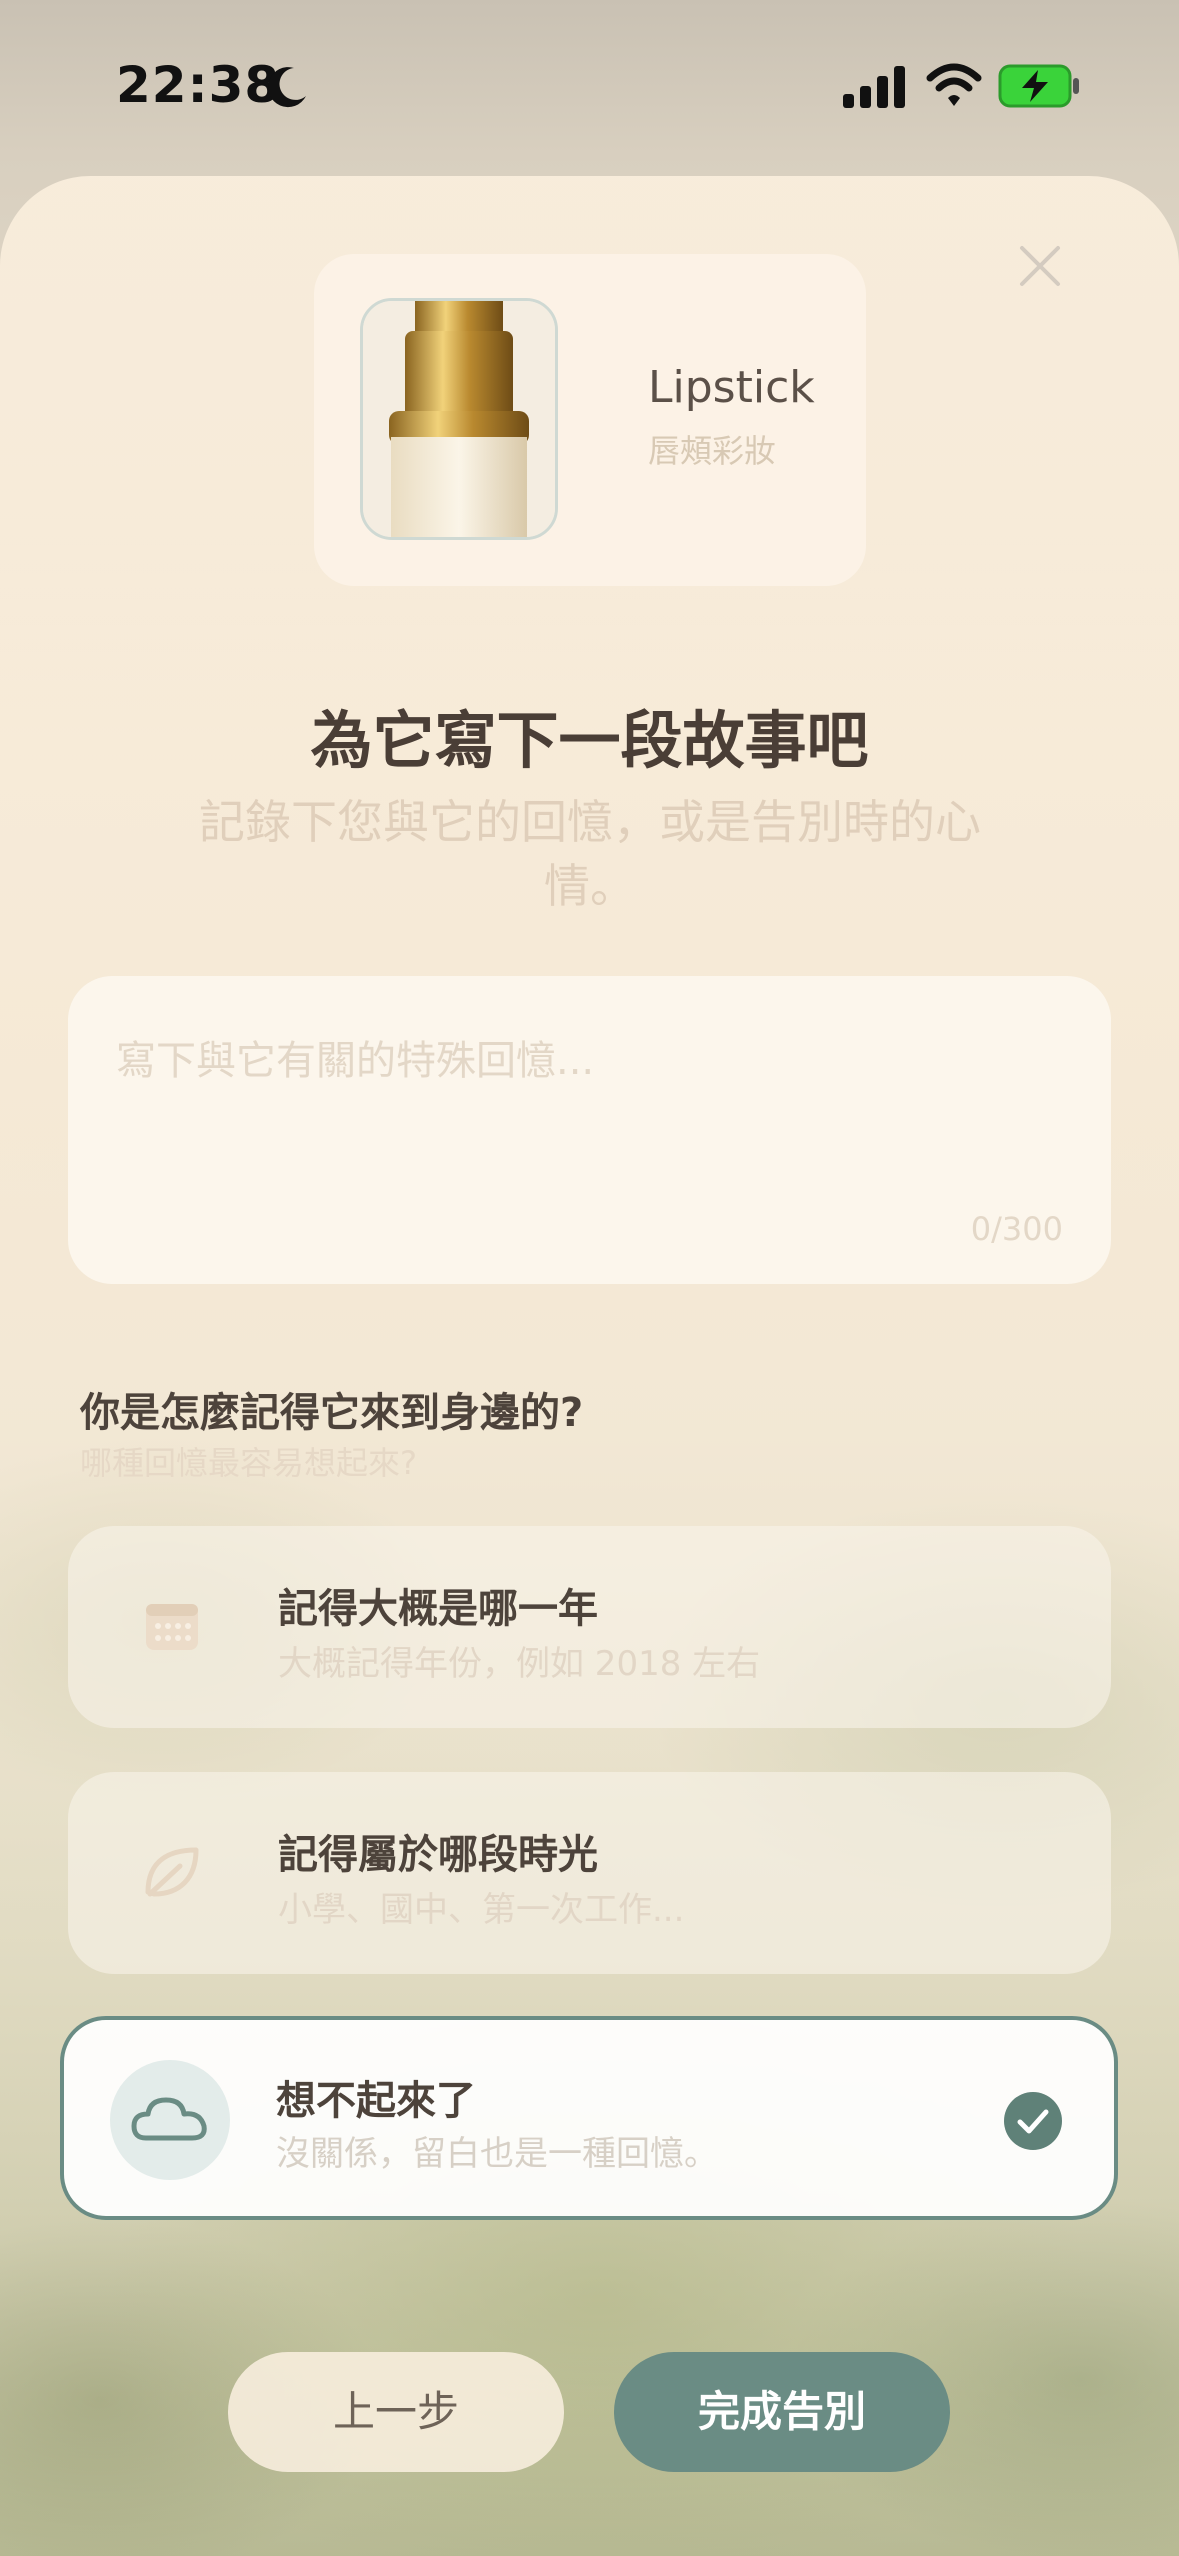  Describe the element at coordinates (376, 2101) in the screenshot. I see `option-title: 想不起來了` at that location.